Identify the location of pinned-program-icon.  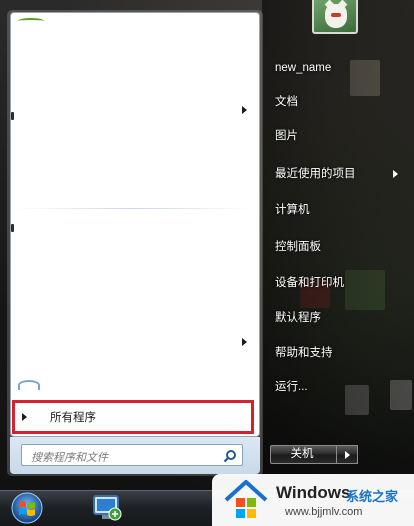
(31, 21).